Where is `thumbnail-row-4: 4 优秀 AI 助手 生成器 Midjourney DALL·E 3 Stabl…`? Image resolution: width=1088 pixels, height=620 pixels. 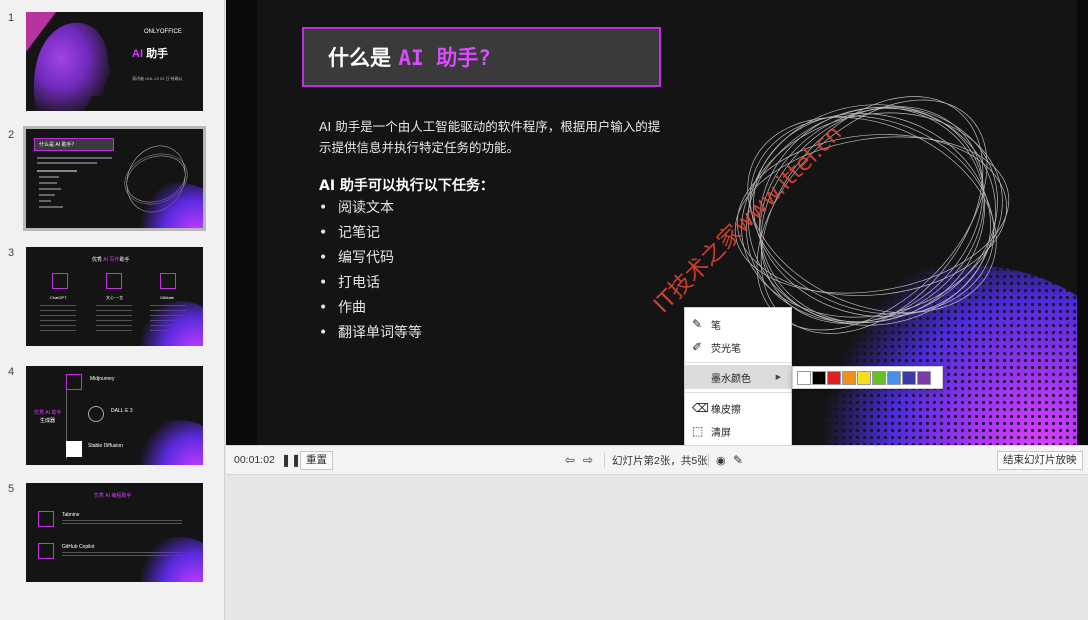 thumbnail-row-4: 4 优秀 AI 助手 生成器 Midjourney DALL·E 3 Stabl… is located at coordinates (112, 418).